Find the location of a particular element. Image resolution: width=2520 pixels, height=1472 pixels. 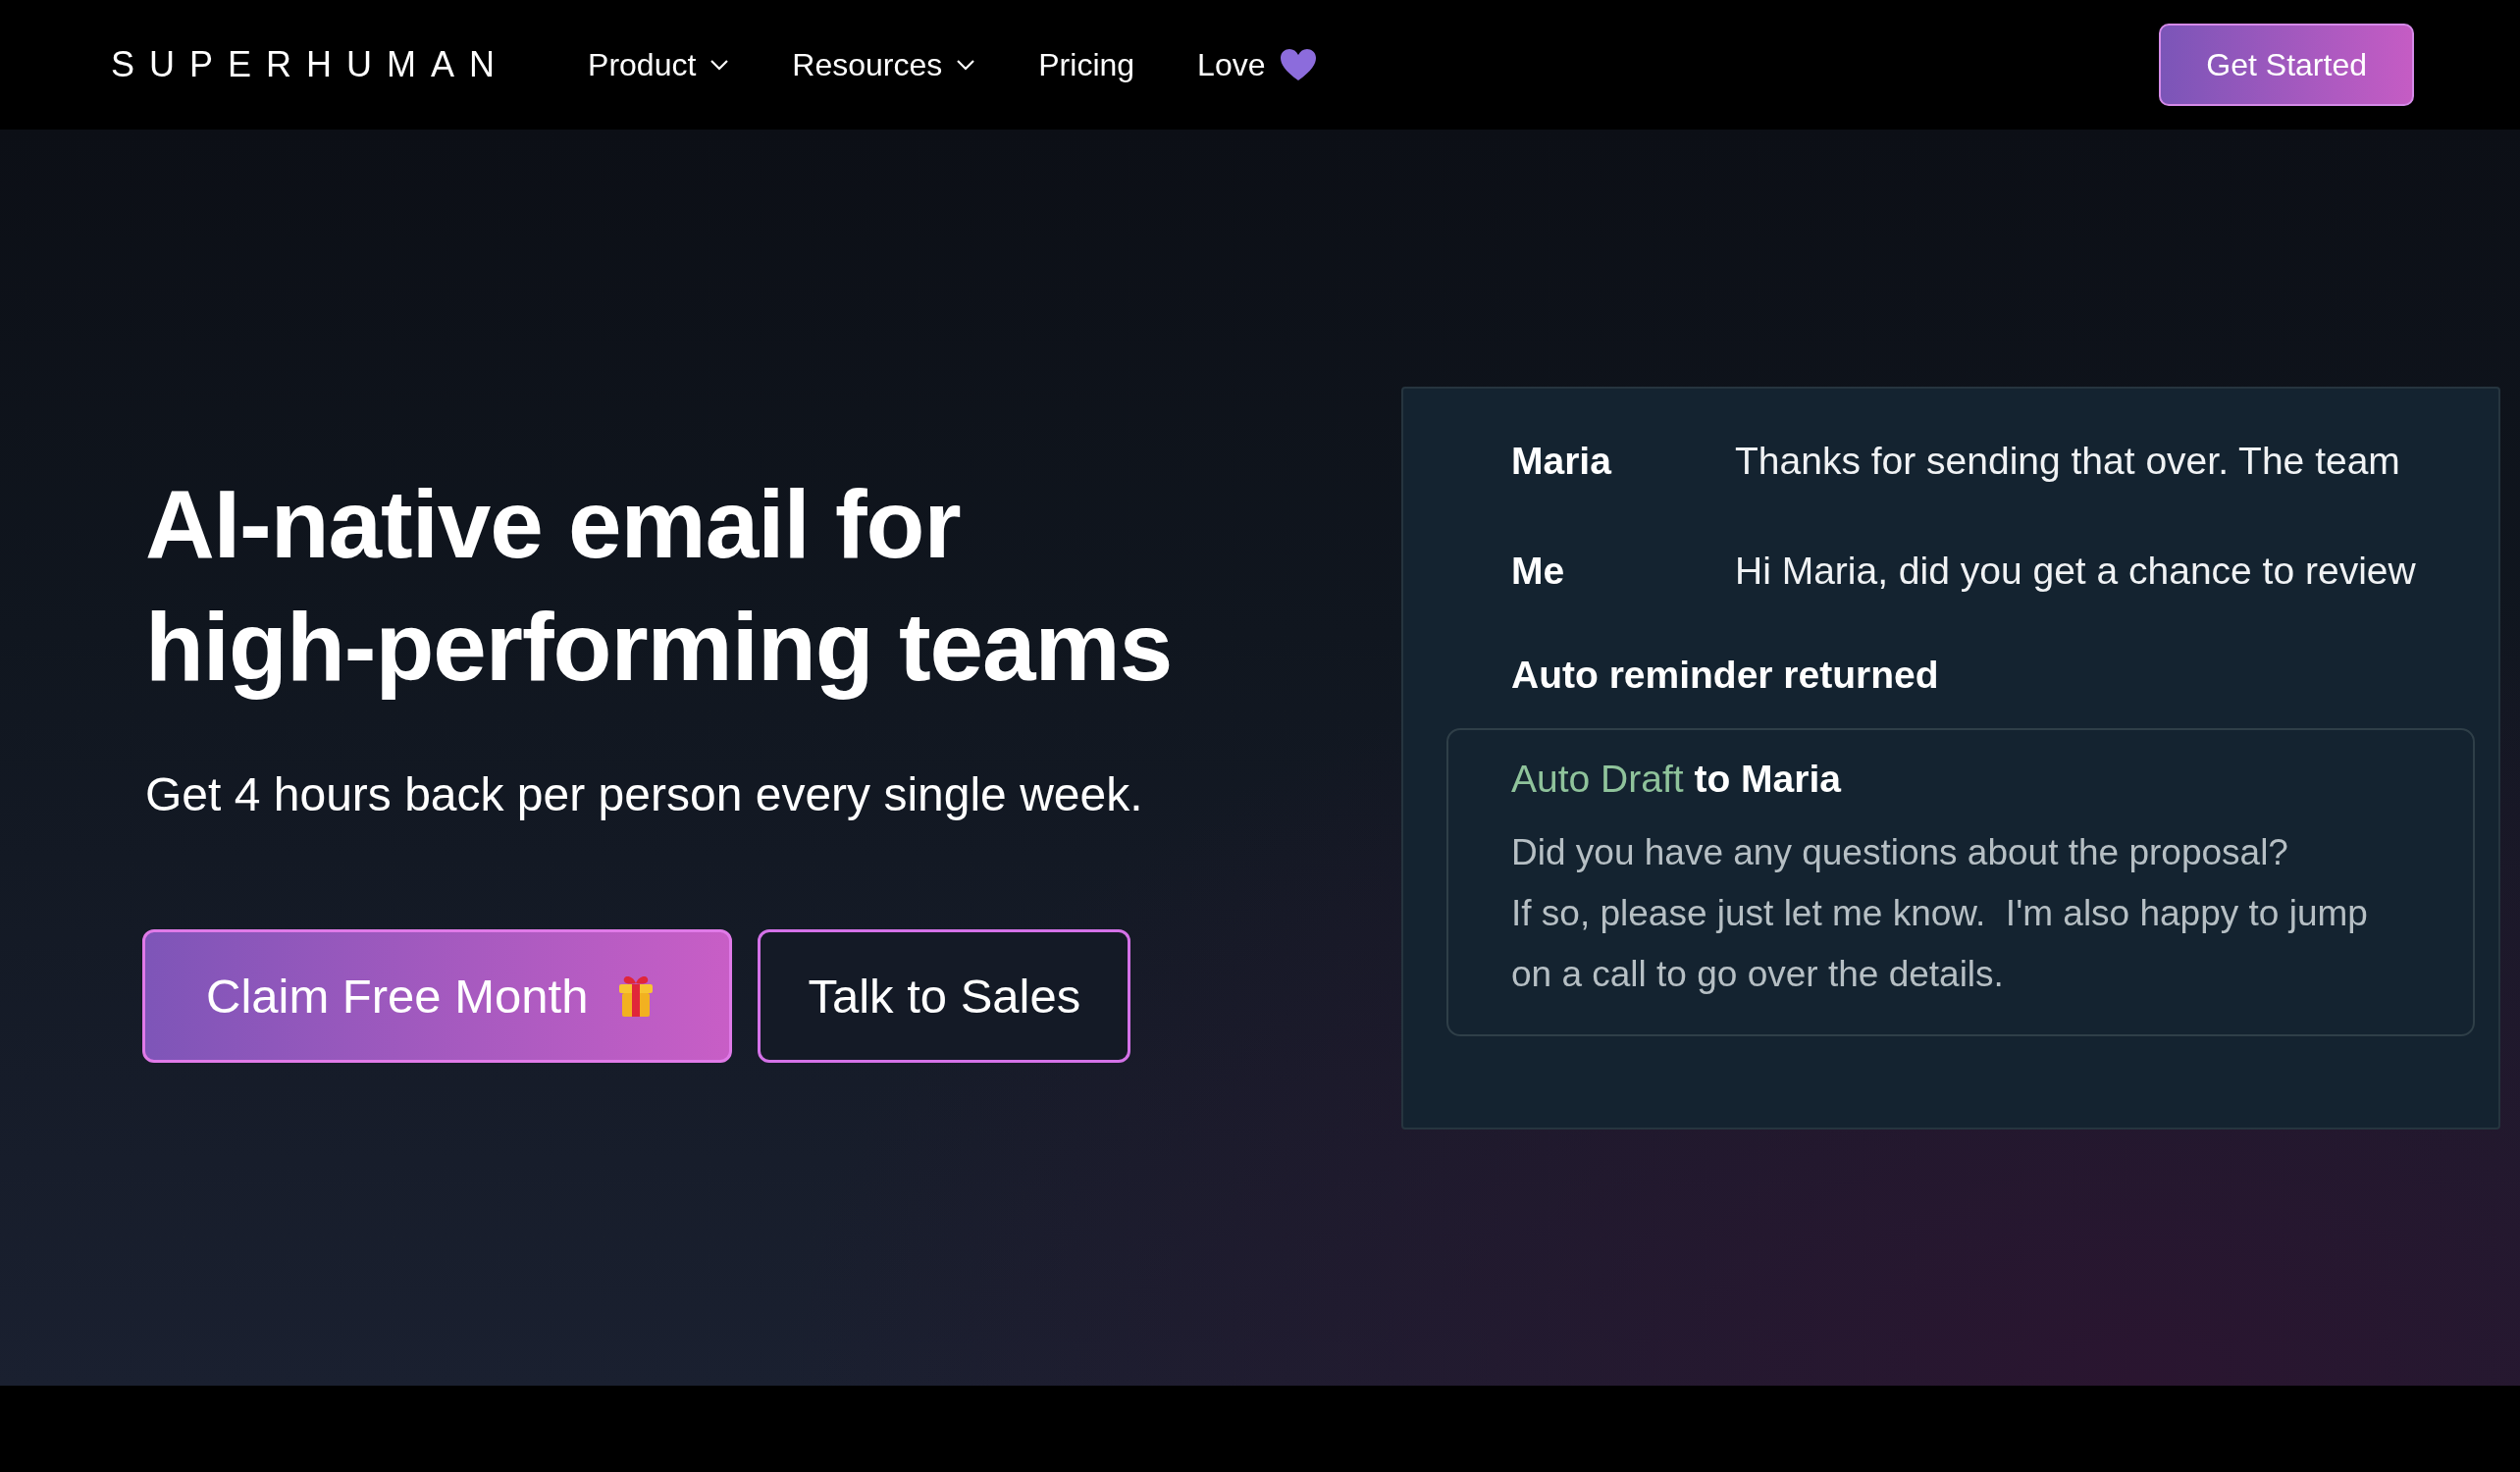

sender-name: Maria is located at coordinates (1561, 461).